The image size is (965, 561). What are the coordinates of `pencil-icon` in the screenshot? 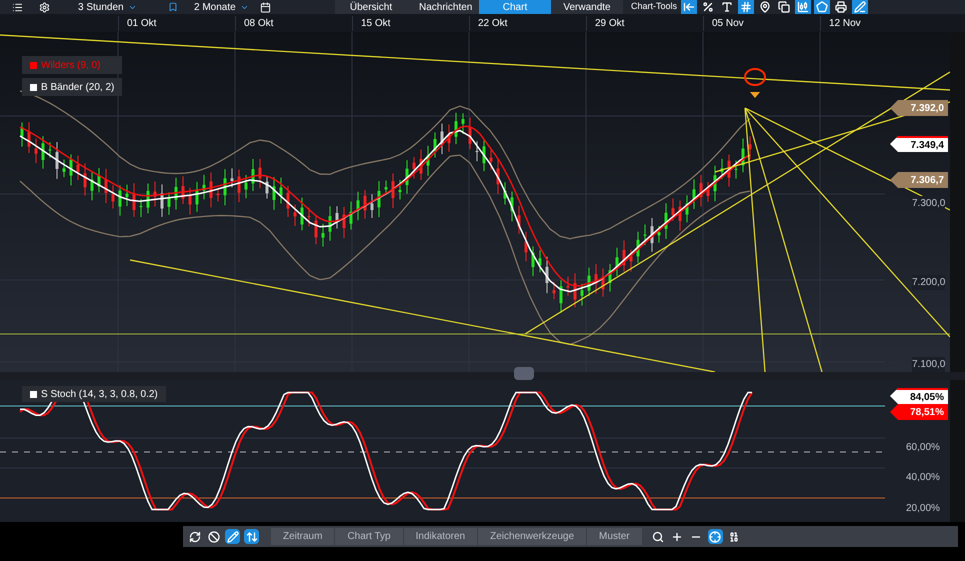 It's located at (232, 536).